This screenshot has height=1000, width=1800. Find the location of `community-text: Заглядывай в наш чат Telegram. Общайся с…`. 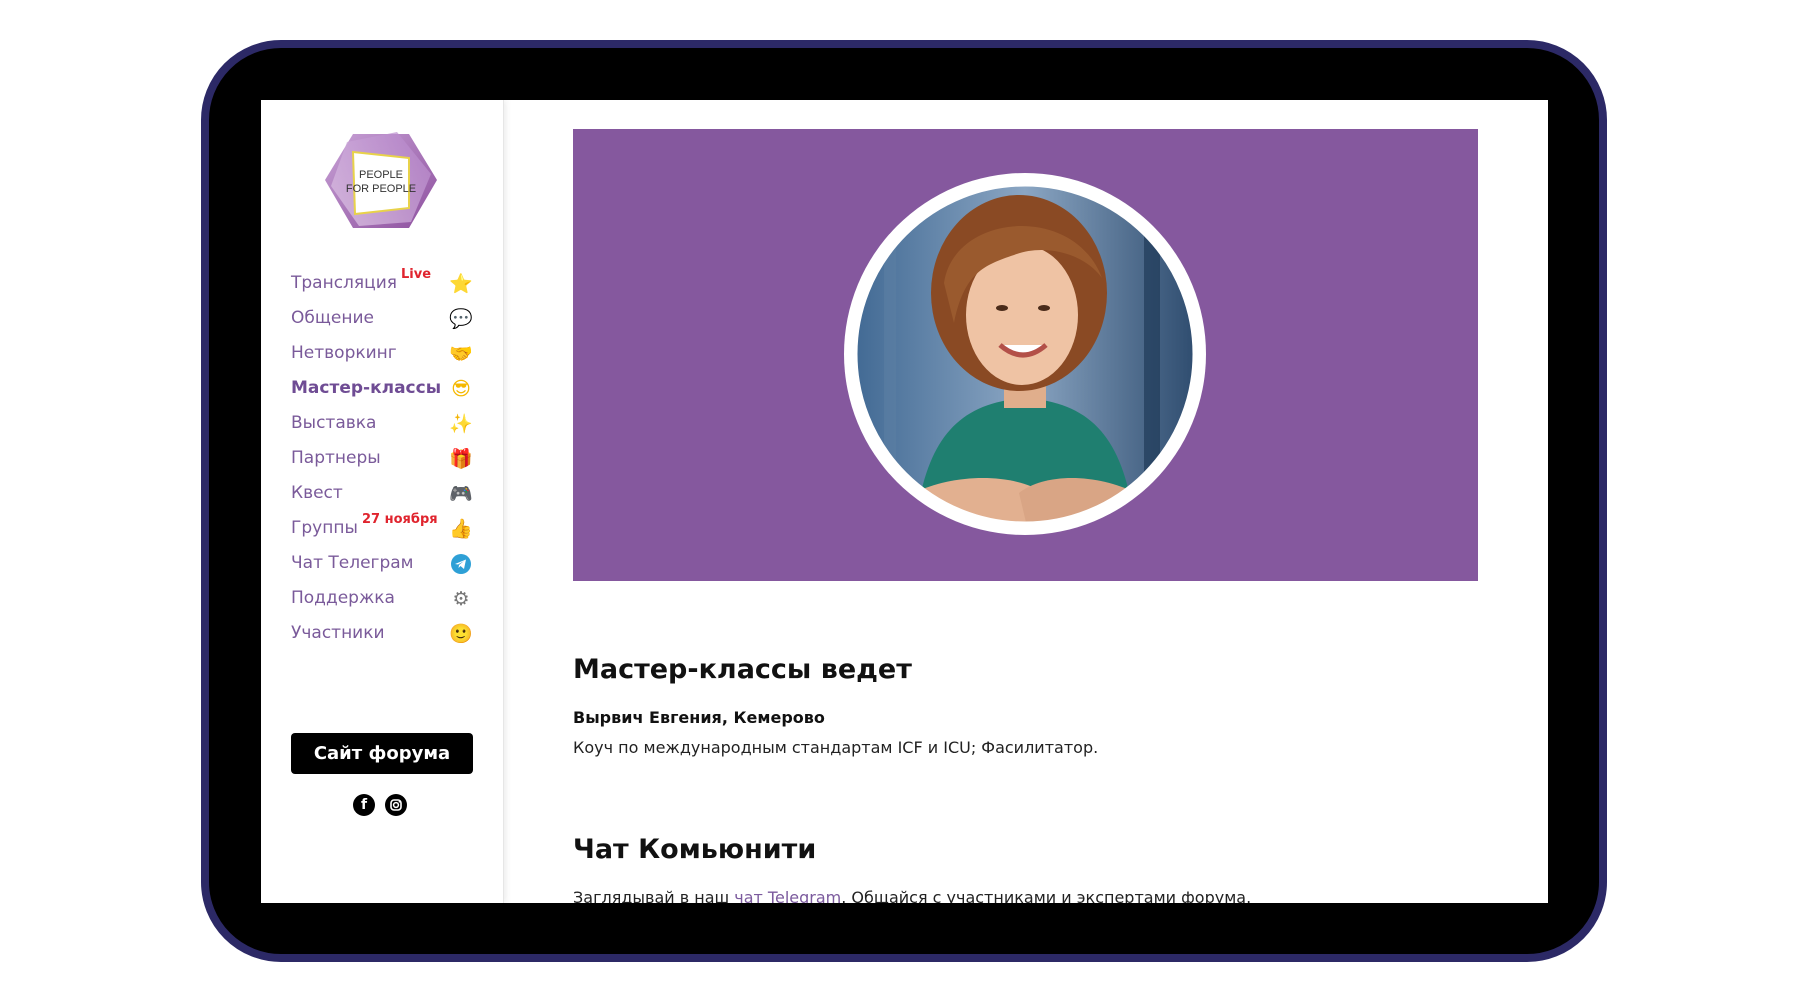

community-text: Заглядывай в наш чат Telegram. Общайся с… is located at coordinates (912, 895).